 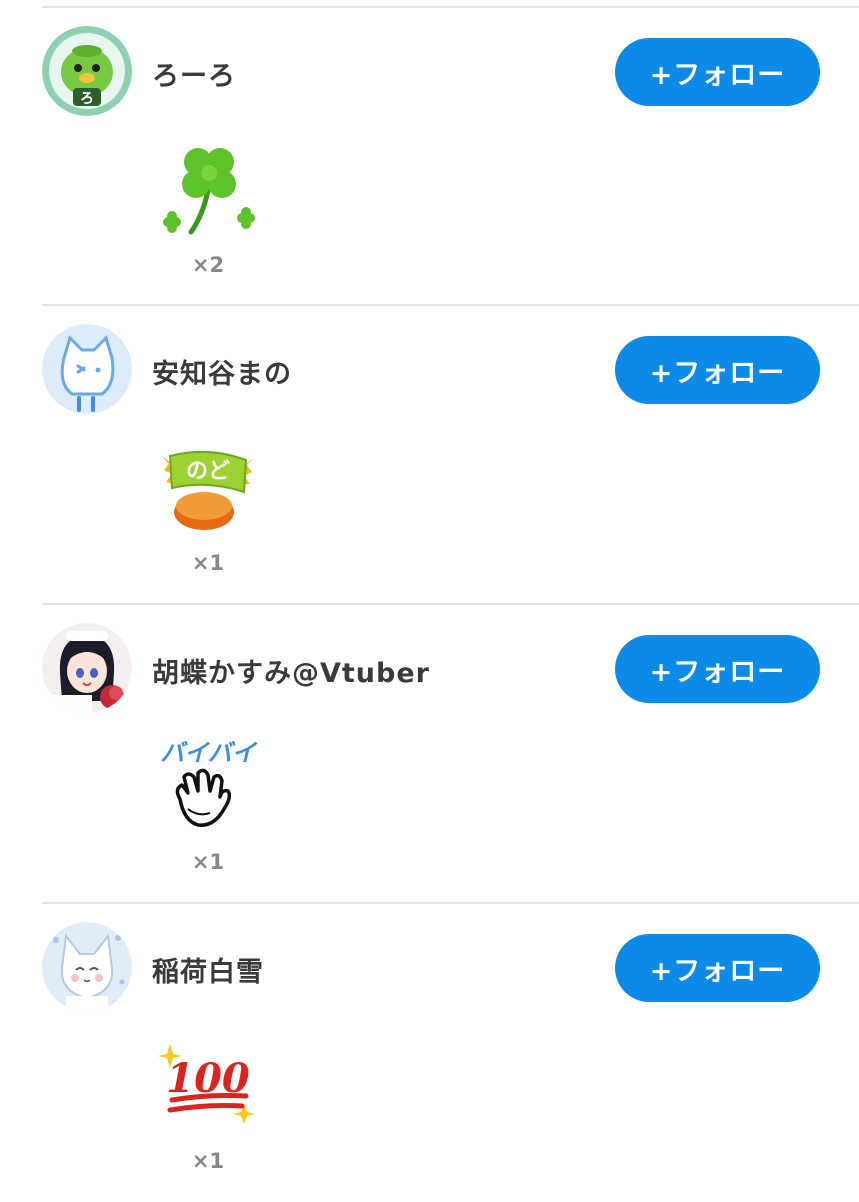 I want to click on throat-candy-icon: のど, so click(x=208, y=488).